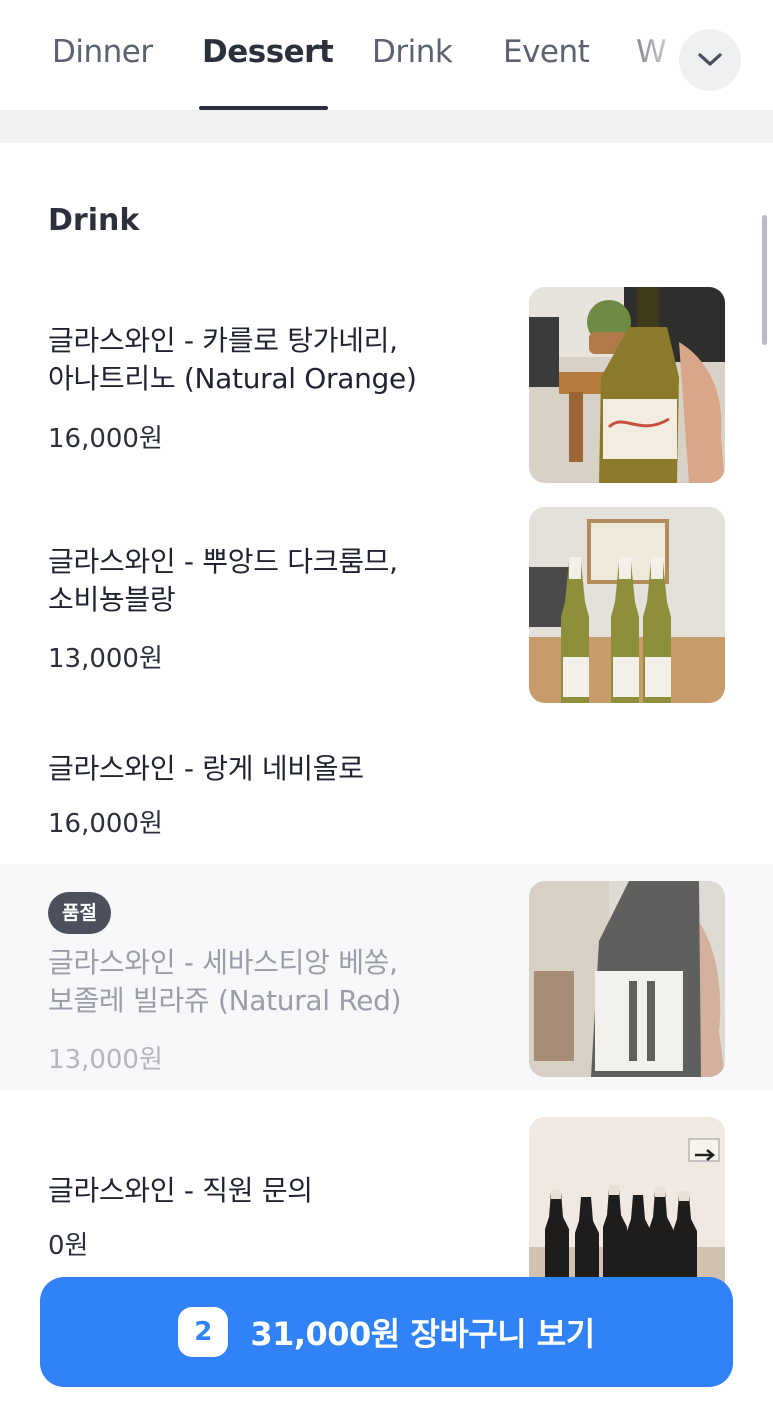 The height and width of the screenshot is (1409, 773). I want to click on item-name-line: 글라스와인 - 직원 문의, so click(180, 1190).